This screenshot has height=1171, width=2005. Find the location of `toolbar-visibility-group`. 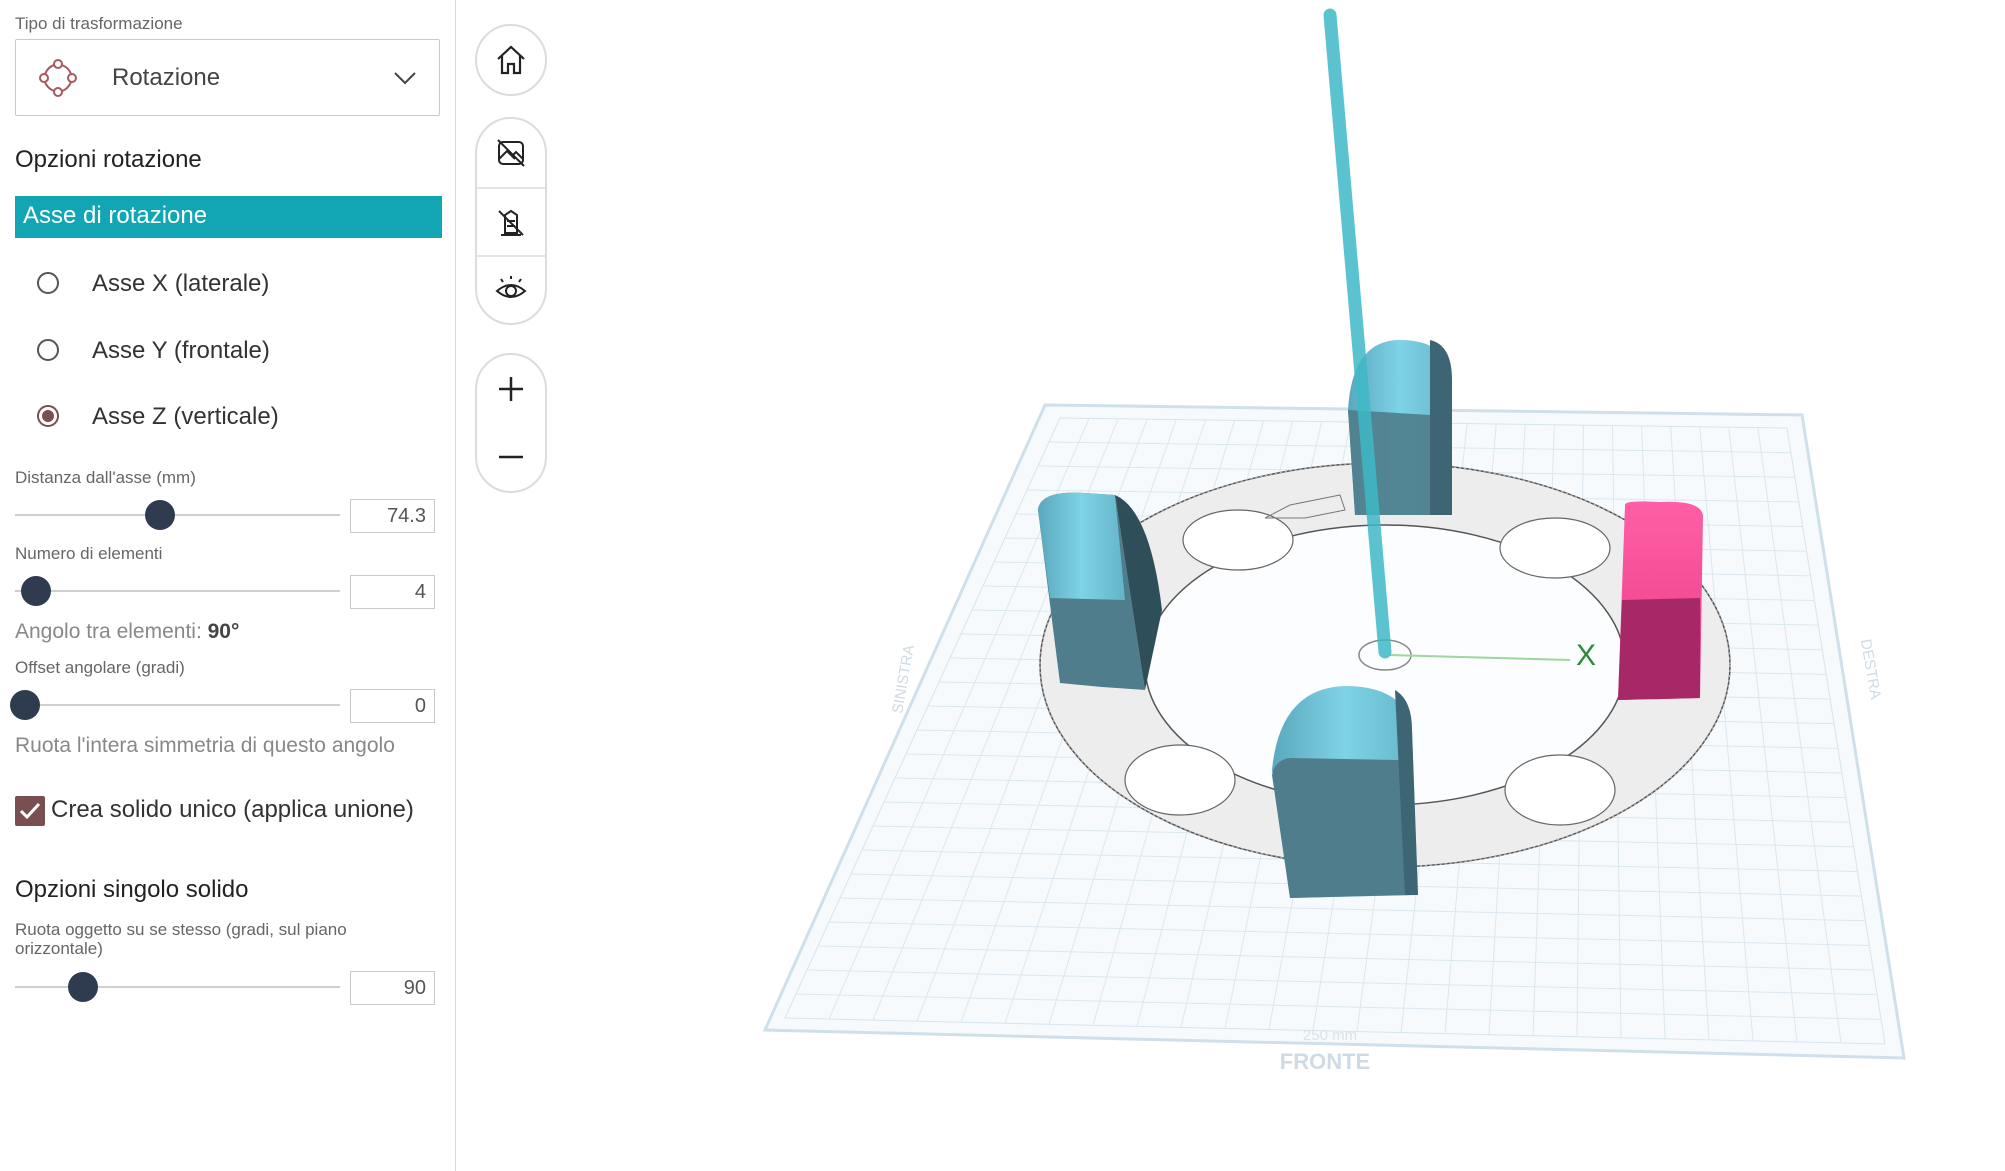

toolbar-visibility-group is located at coordinates (511, 221).